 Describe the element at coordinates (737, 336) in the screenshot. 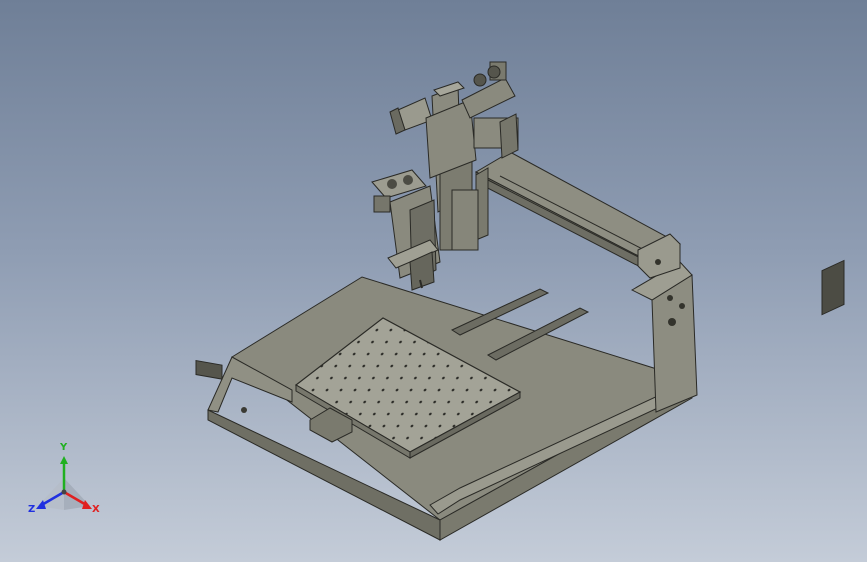

I see `side-panel` at that location.